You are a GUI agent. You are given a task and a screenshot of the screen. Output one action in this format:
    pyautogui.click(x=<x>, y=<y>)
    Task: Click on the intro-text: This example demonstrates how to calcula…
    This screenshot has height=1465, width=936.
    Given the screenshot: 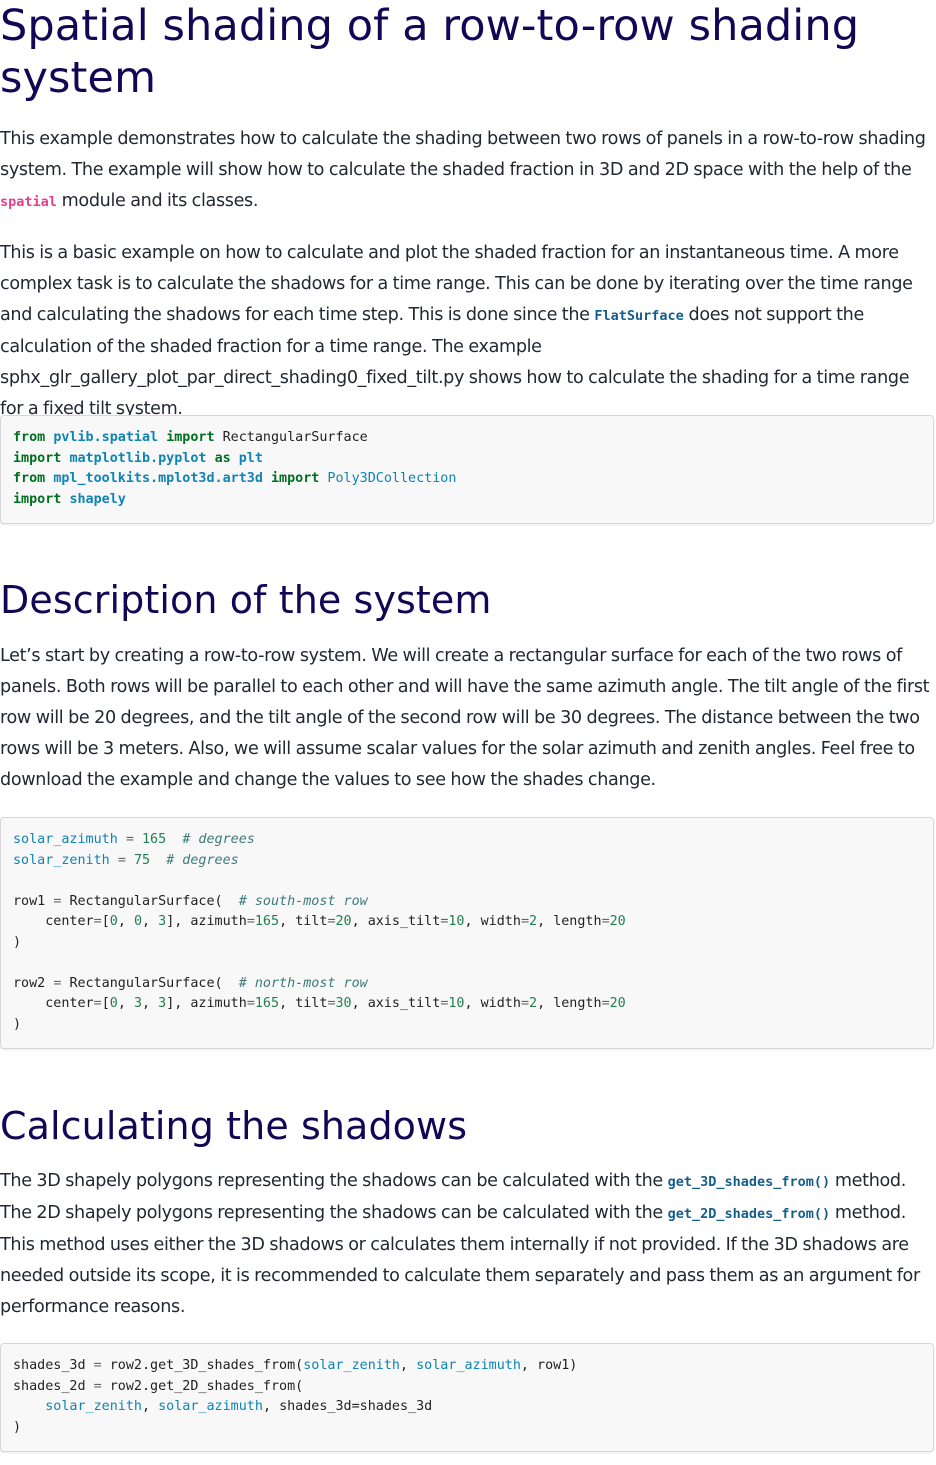 What is the action you would take?
    pyautogui.click(x=463, y=154)
    